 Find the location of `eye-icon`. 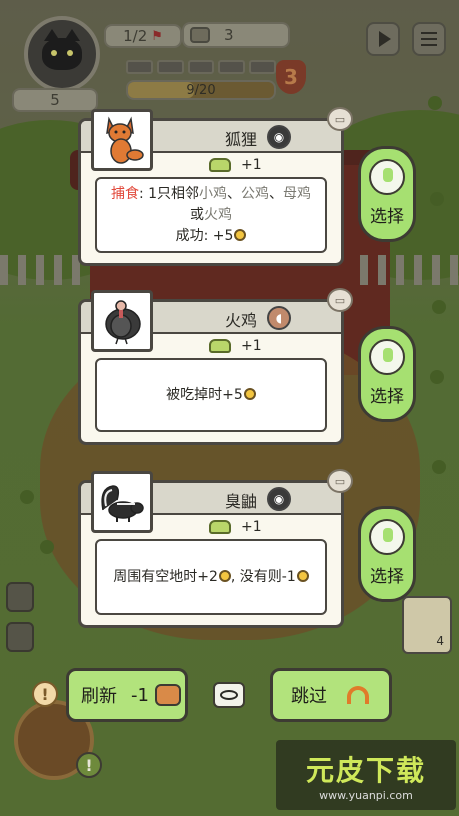

eye-icon is located at coordinates (229, 695).